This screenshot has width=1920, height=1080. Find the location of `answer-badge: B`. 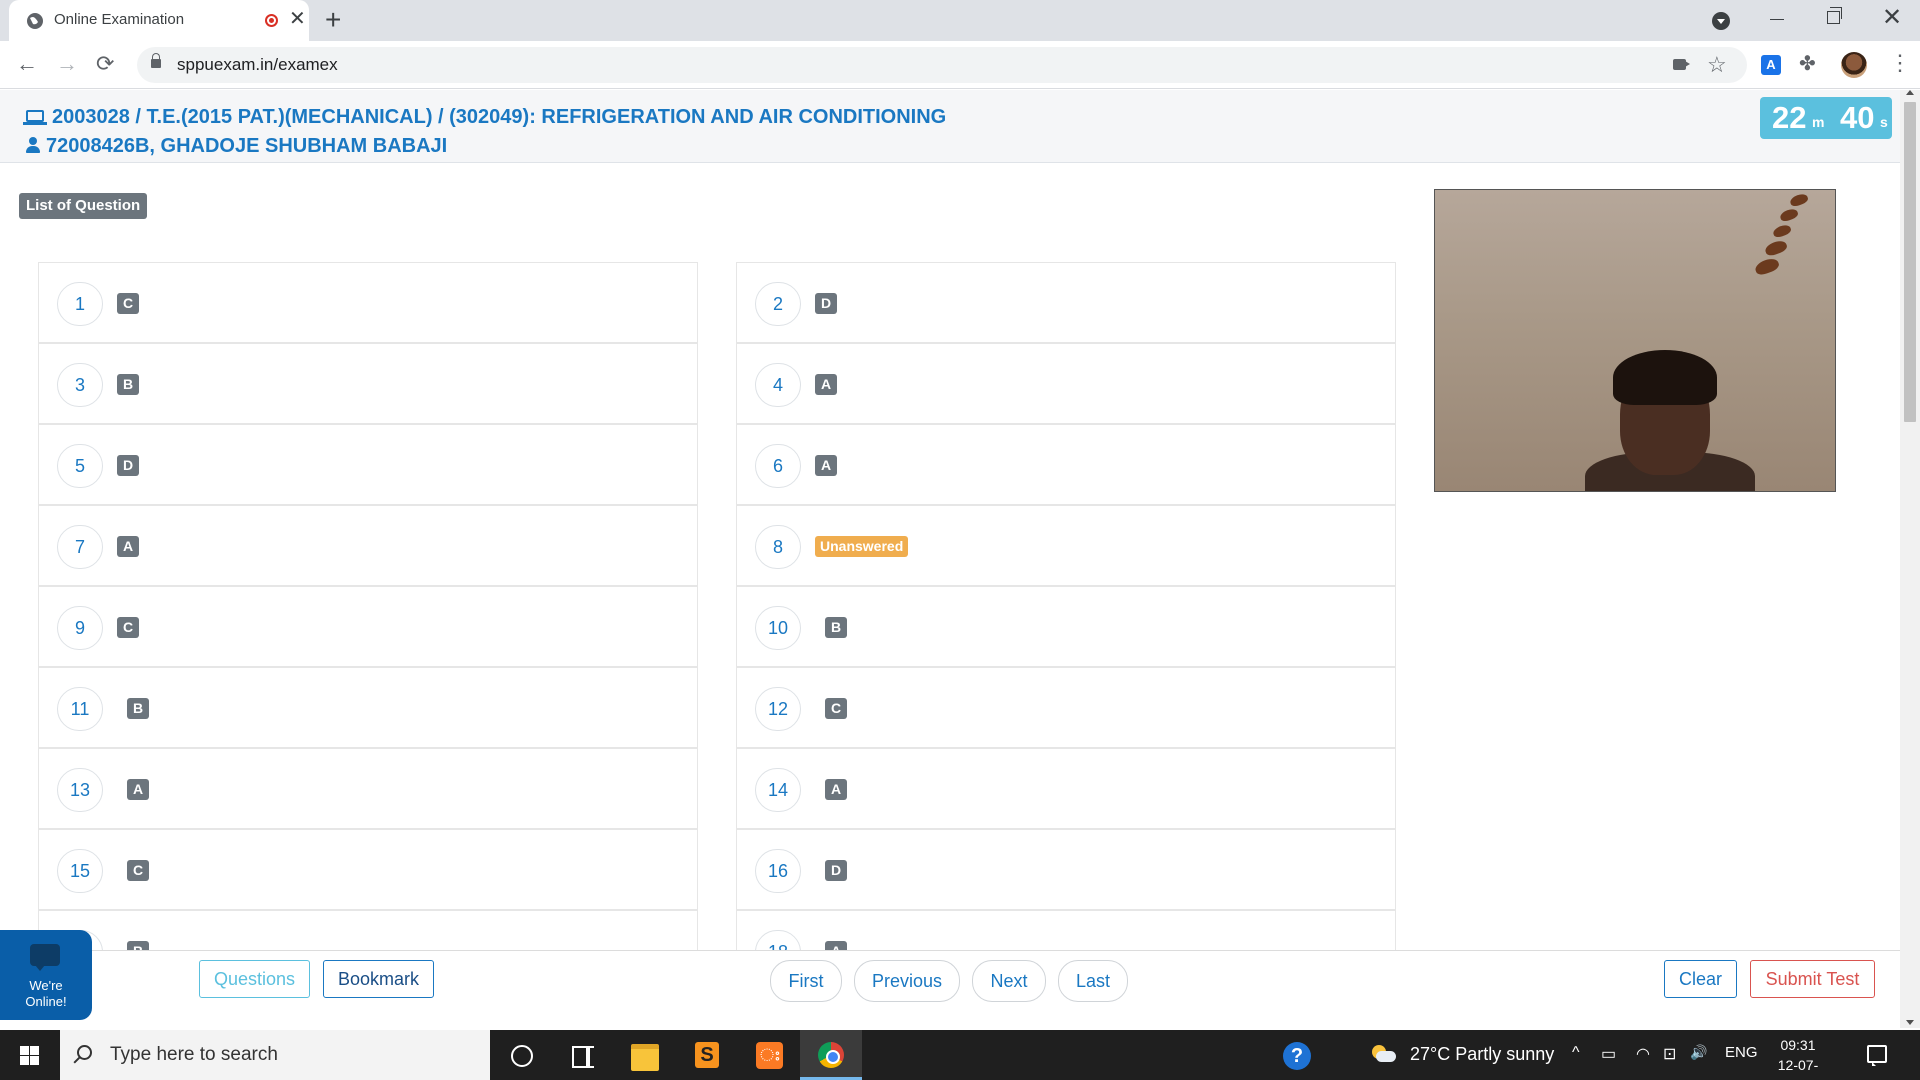

answer-badge: B is located at coordinates (138, 708).